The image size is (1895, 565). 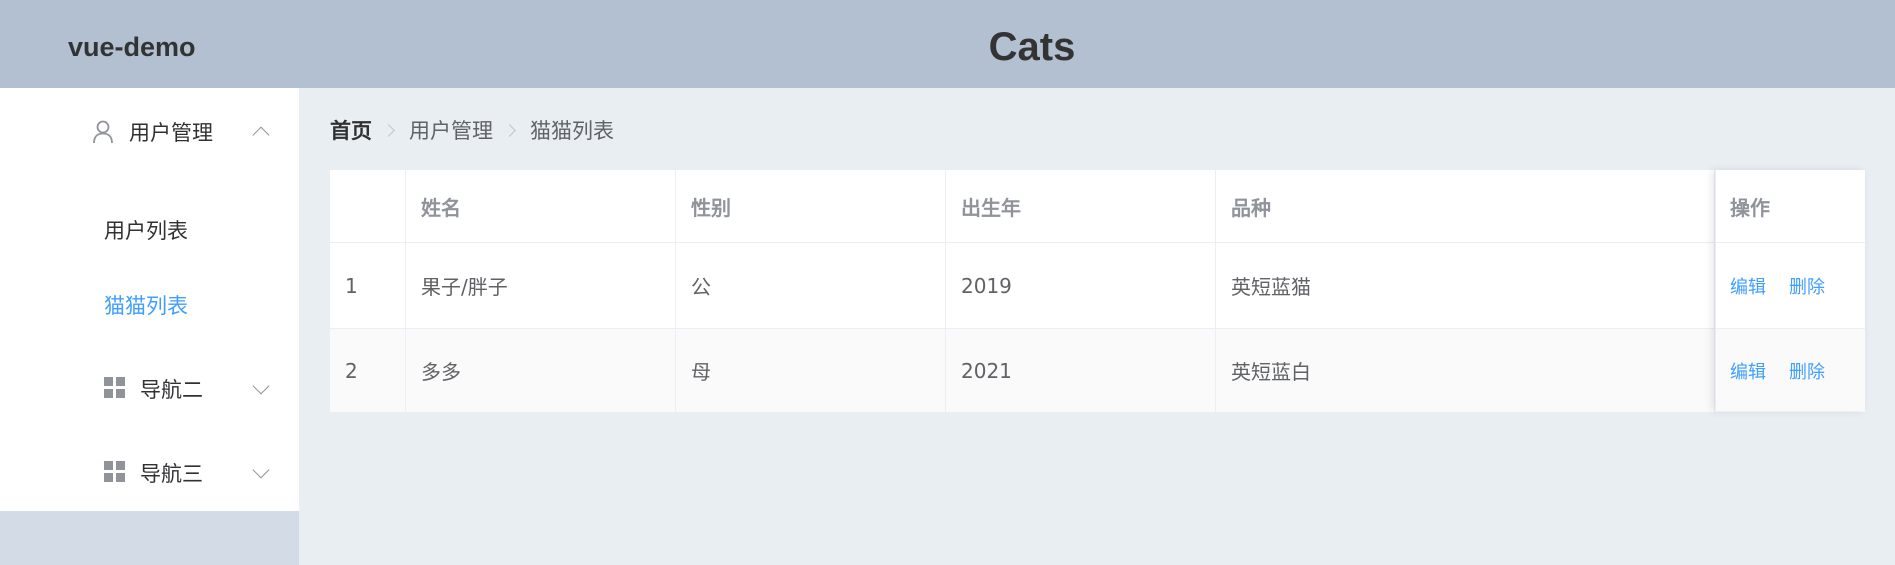 What do you see at coordinates (811, 370) in the screenshot?
I see `cell-gender: 母` at bounding box center [811, 370].